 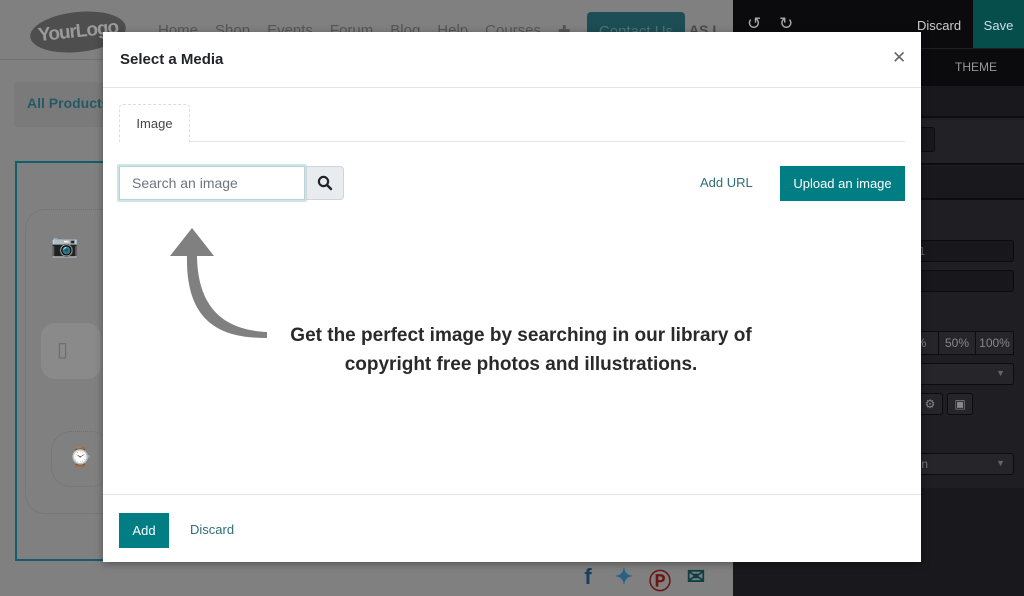 I want to click on dialog-header: Select a Media ✕, so click(x=512, y=60).